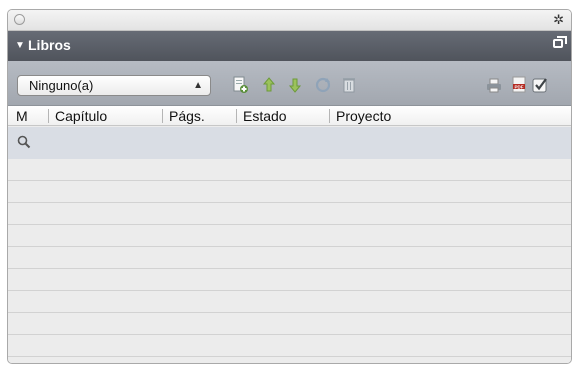 This screenshot has height=370, width=577. I want to click on palette-titlebar: ✲, so click(289, 20).